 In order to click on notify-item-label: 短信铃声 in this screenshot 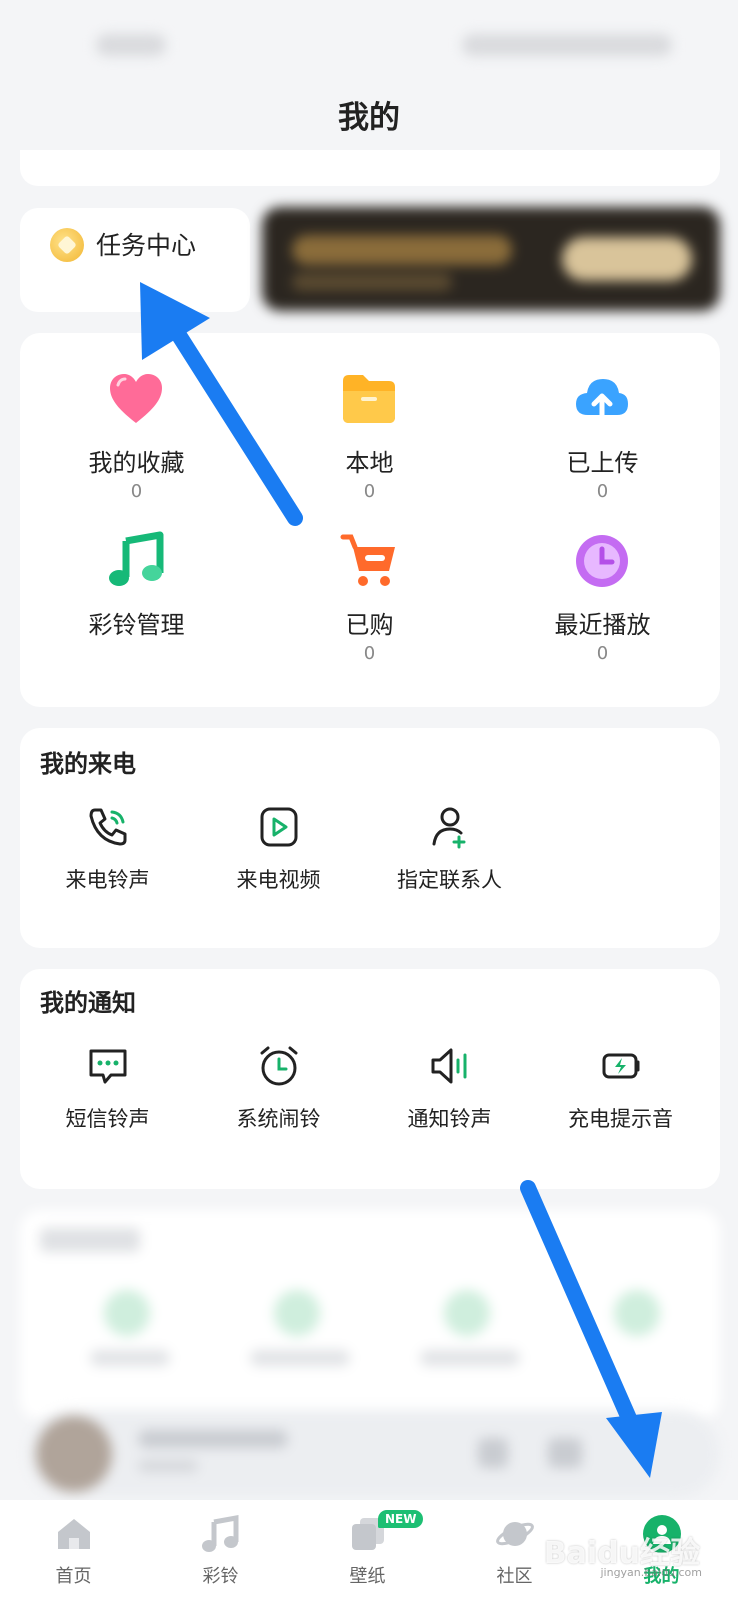, I will do `click(107, 1119)`.